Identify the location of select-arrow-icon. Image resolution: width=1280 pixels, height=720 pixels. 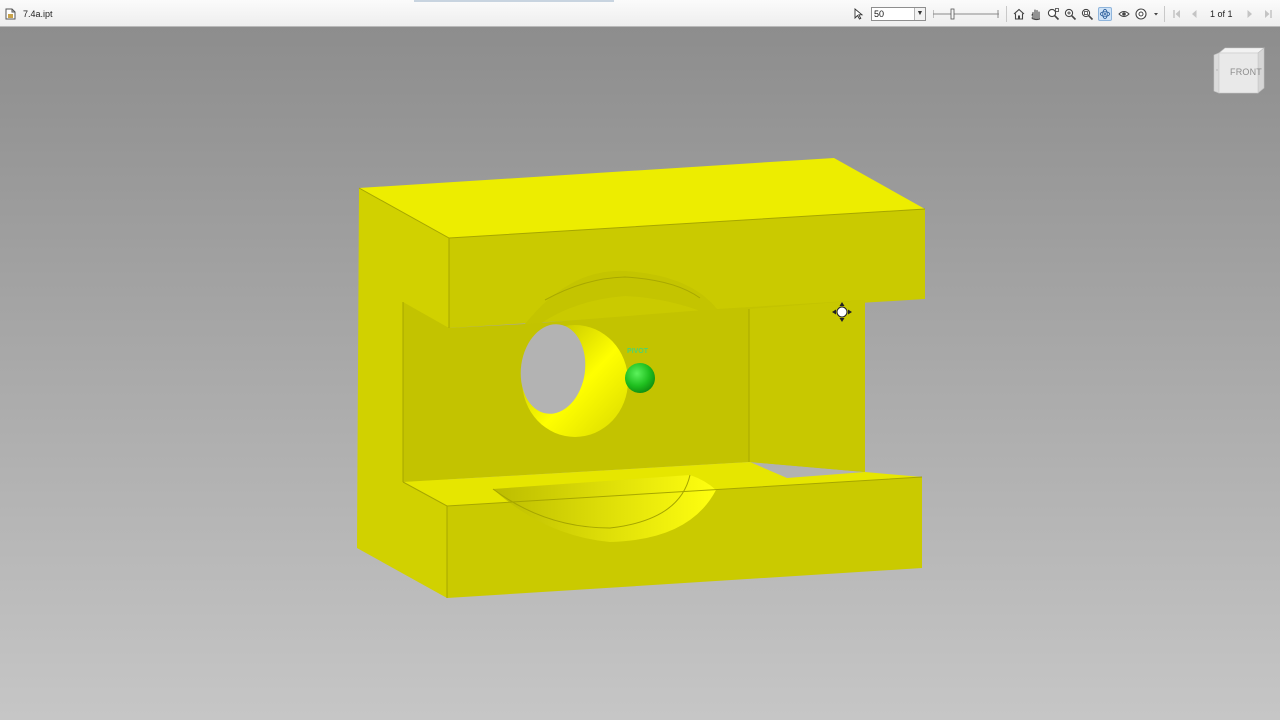
(858, 14).